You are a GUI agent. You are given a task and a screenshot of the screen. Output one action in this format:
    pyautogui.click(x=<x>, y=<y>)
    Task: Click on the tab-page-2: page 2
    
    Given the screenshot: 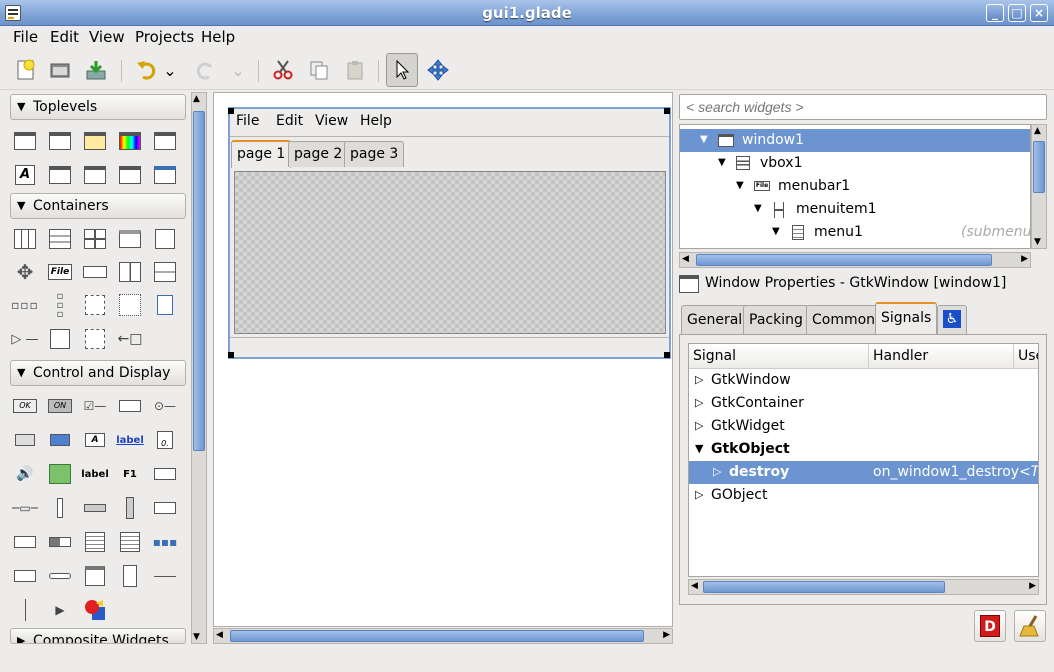 What is the action you would take?
    pyautogui.click(x=318, y=154)
    